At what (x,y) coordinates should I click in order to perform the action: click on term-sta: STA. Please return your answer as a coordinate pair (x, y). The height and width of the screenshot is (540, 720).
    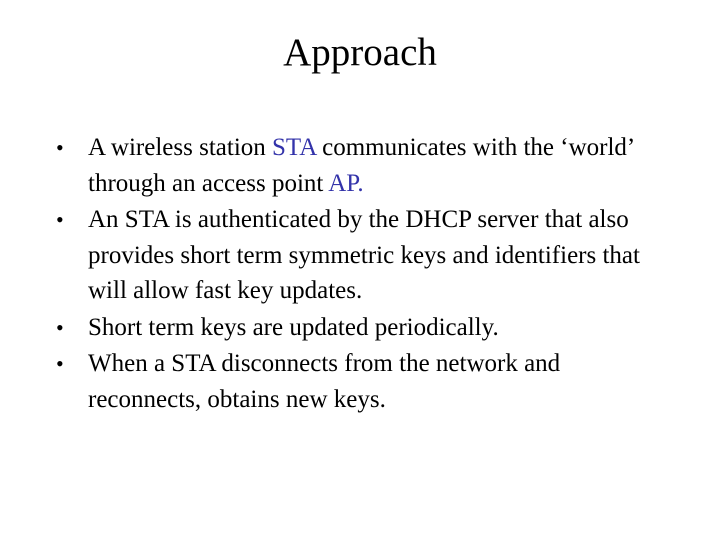
    Looking at the image, I should click on (294, 147).